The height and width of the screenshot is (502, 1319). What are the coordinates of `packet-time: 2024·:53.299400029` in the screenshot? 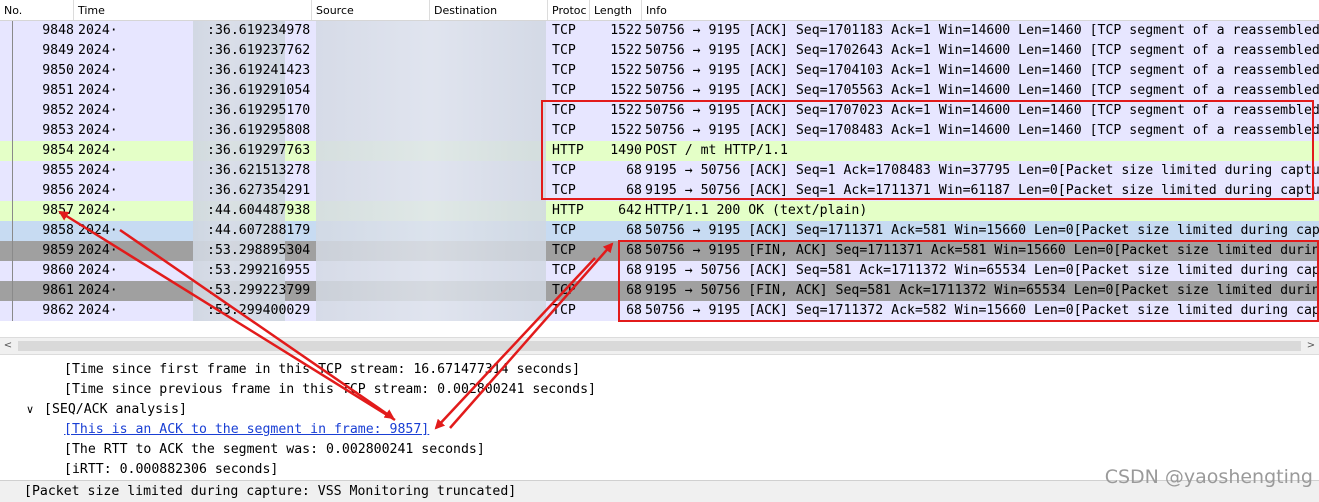 It's located at (195, 311).